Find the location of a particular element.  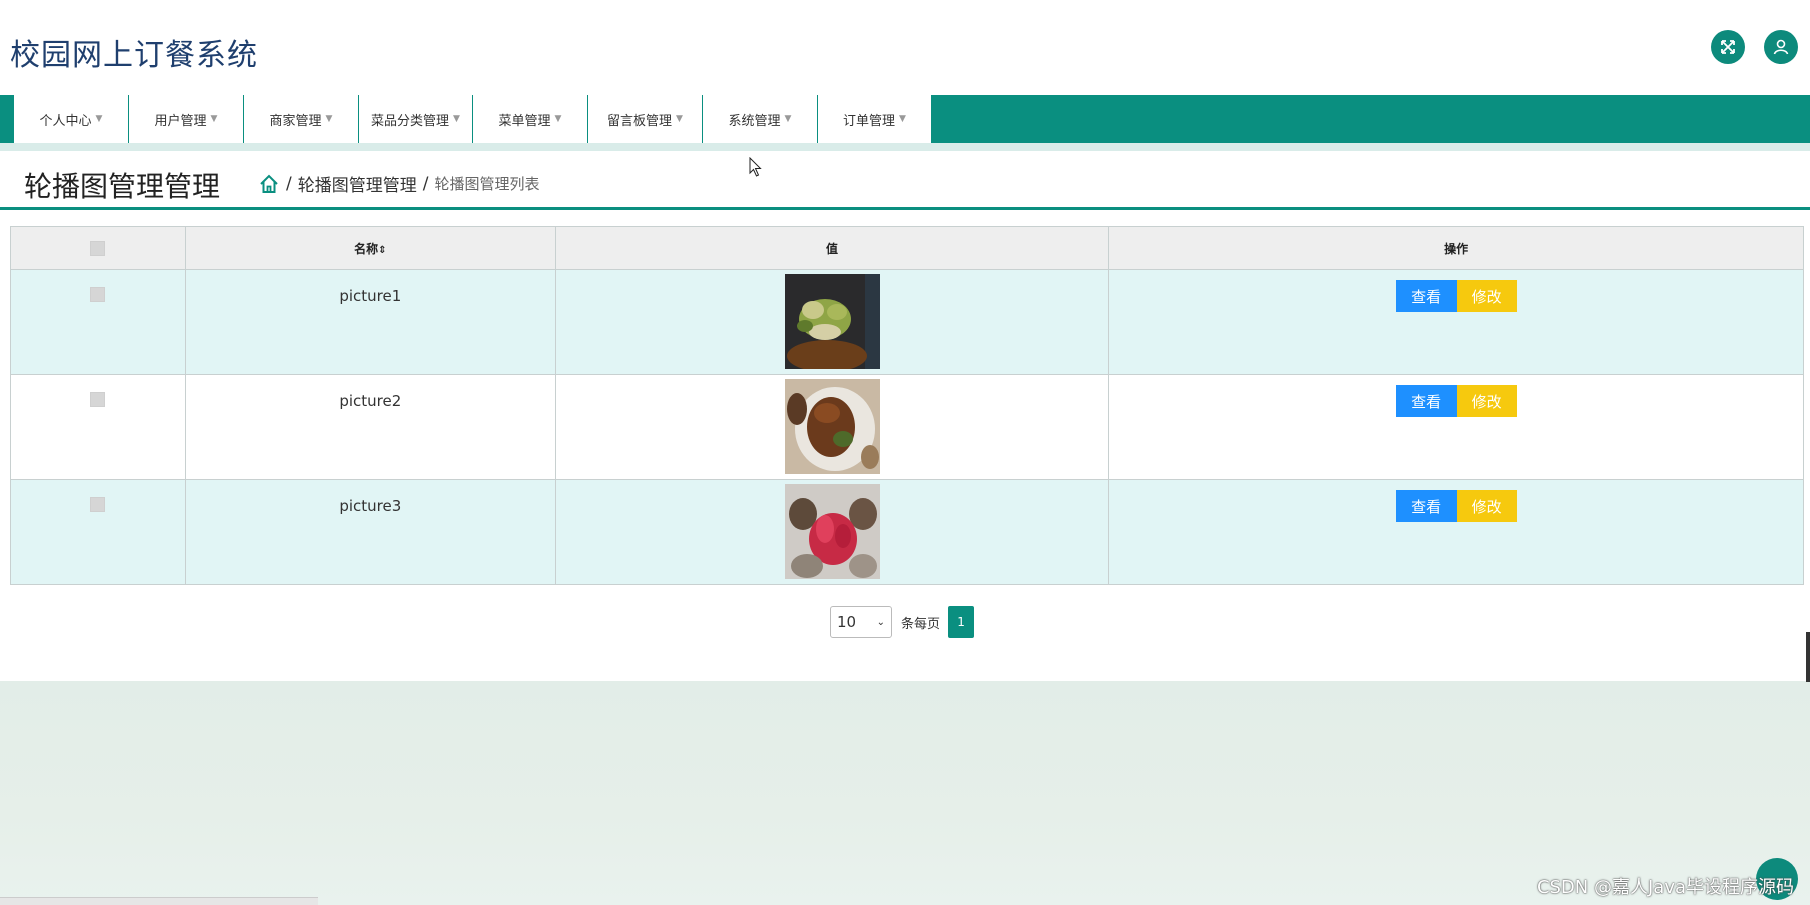

column-header-name: 名称⇕ is located at coordinates (370, 248).